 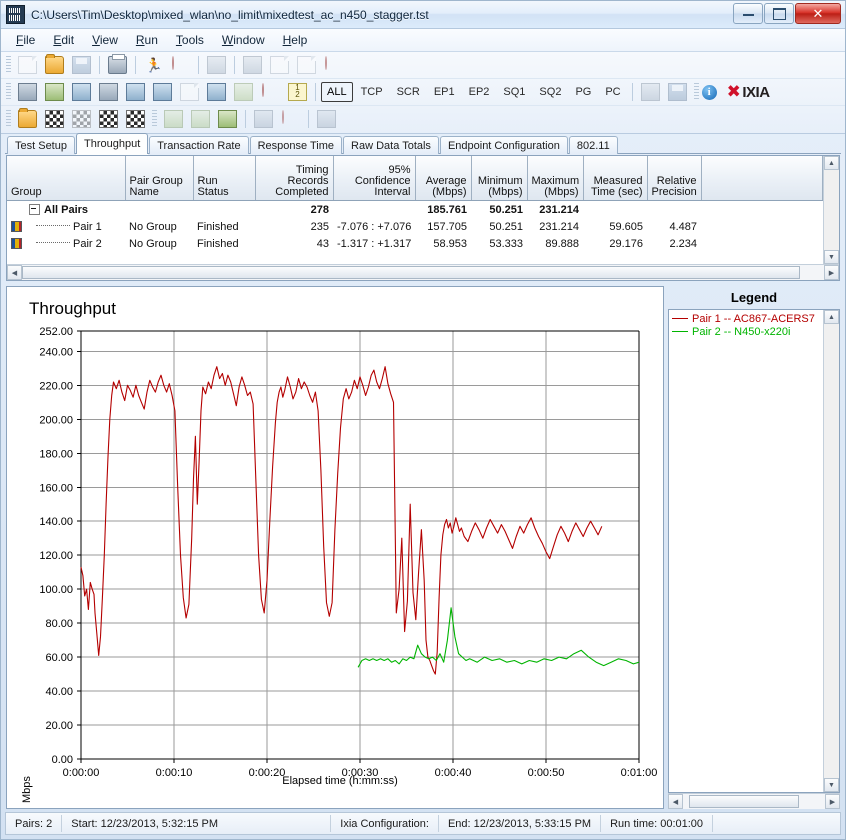 What do you see at coordinates (831, 210) in the screenshot?
I see `table-vertical-scrollbar: ▲ ▼` at bounding box center [831, 210].